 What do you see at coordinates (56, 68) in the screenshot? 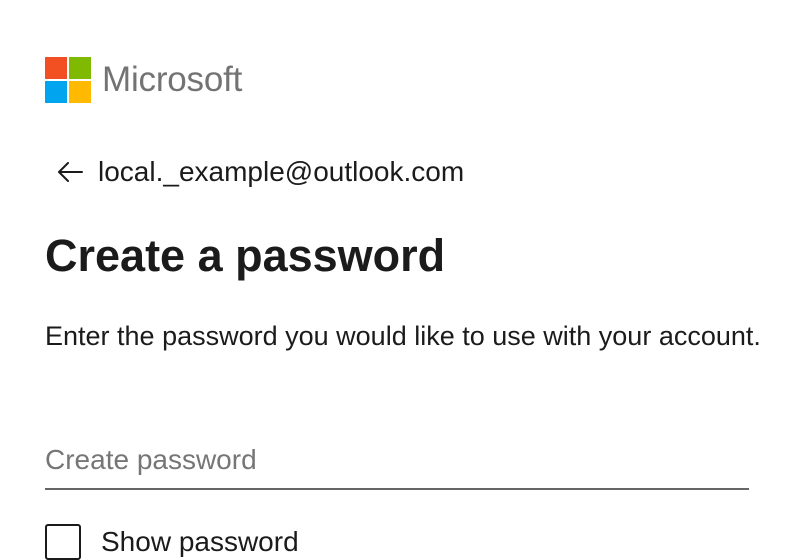
I see `logo-square-red` at bounding box center [56, 68].